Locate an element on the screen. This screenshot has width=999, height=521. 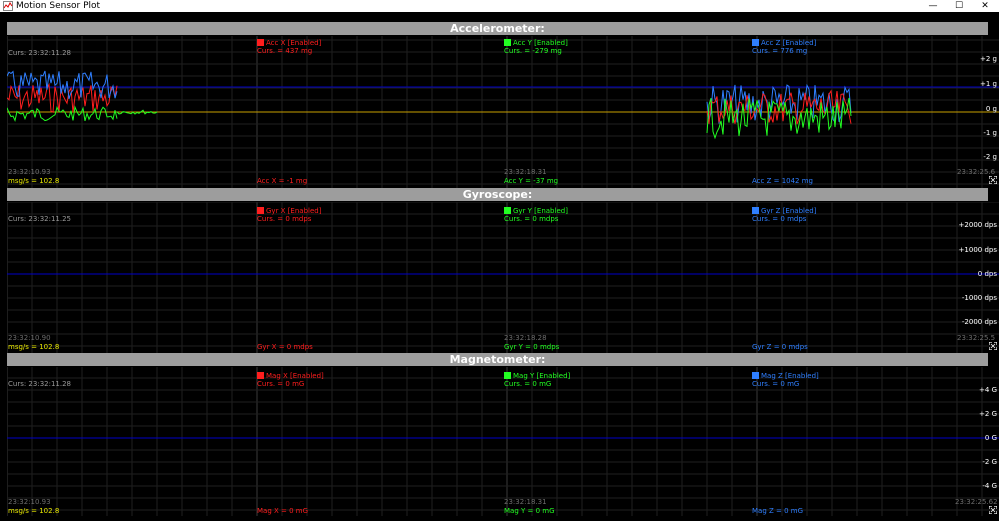
axis-label: +4 G is located at coordinates (988, 390).